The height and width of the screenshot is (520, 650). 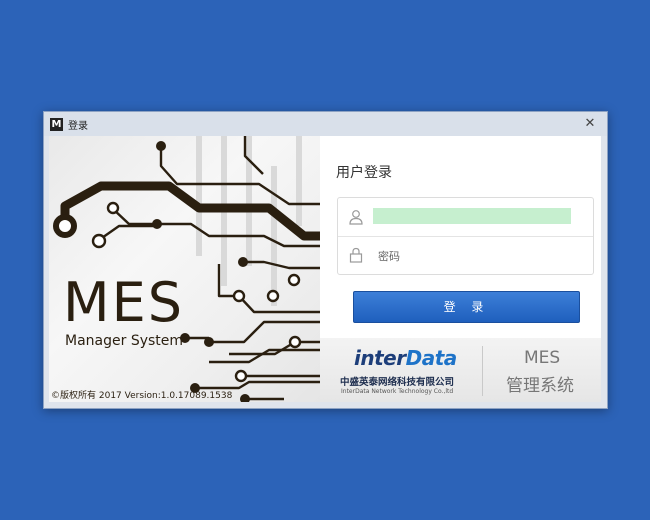 What do you see at coordinates (472, 216) in the screenshot?
I see `username-input` at bounding box center [472, 216].